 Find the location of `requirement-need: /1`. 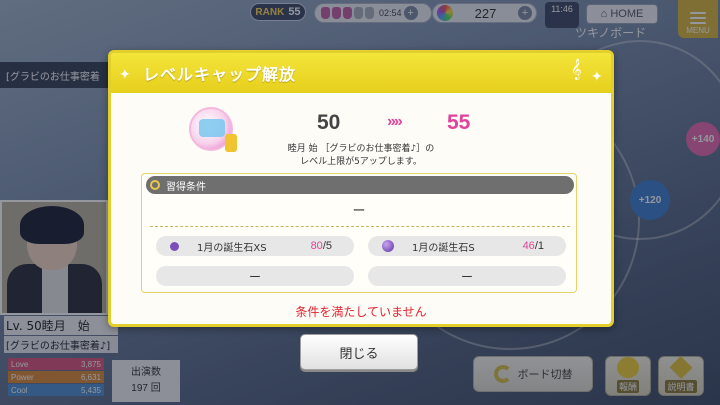

requirement-need: /1 is located at coordinates (539, 246).